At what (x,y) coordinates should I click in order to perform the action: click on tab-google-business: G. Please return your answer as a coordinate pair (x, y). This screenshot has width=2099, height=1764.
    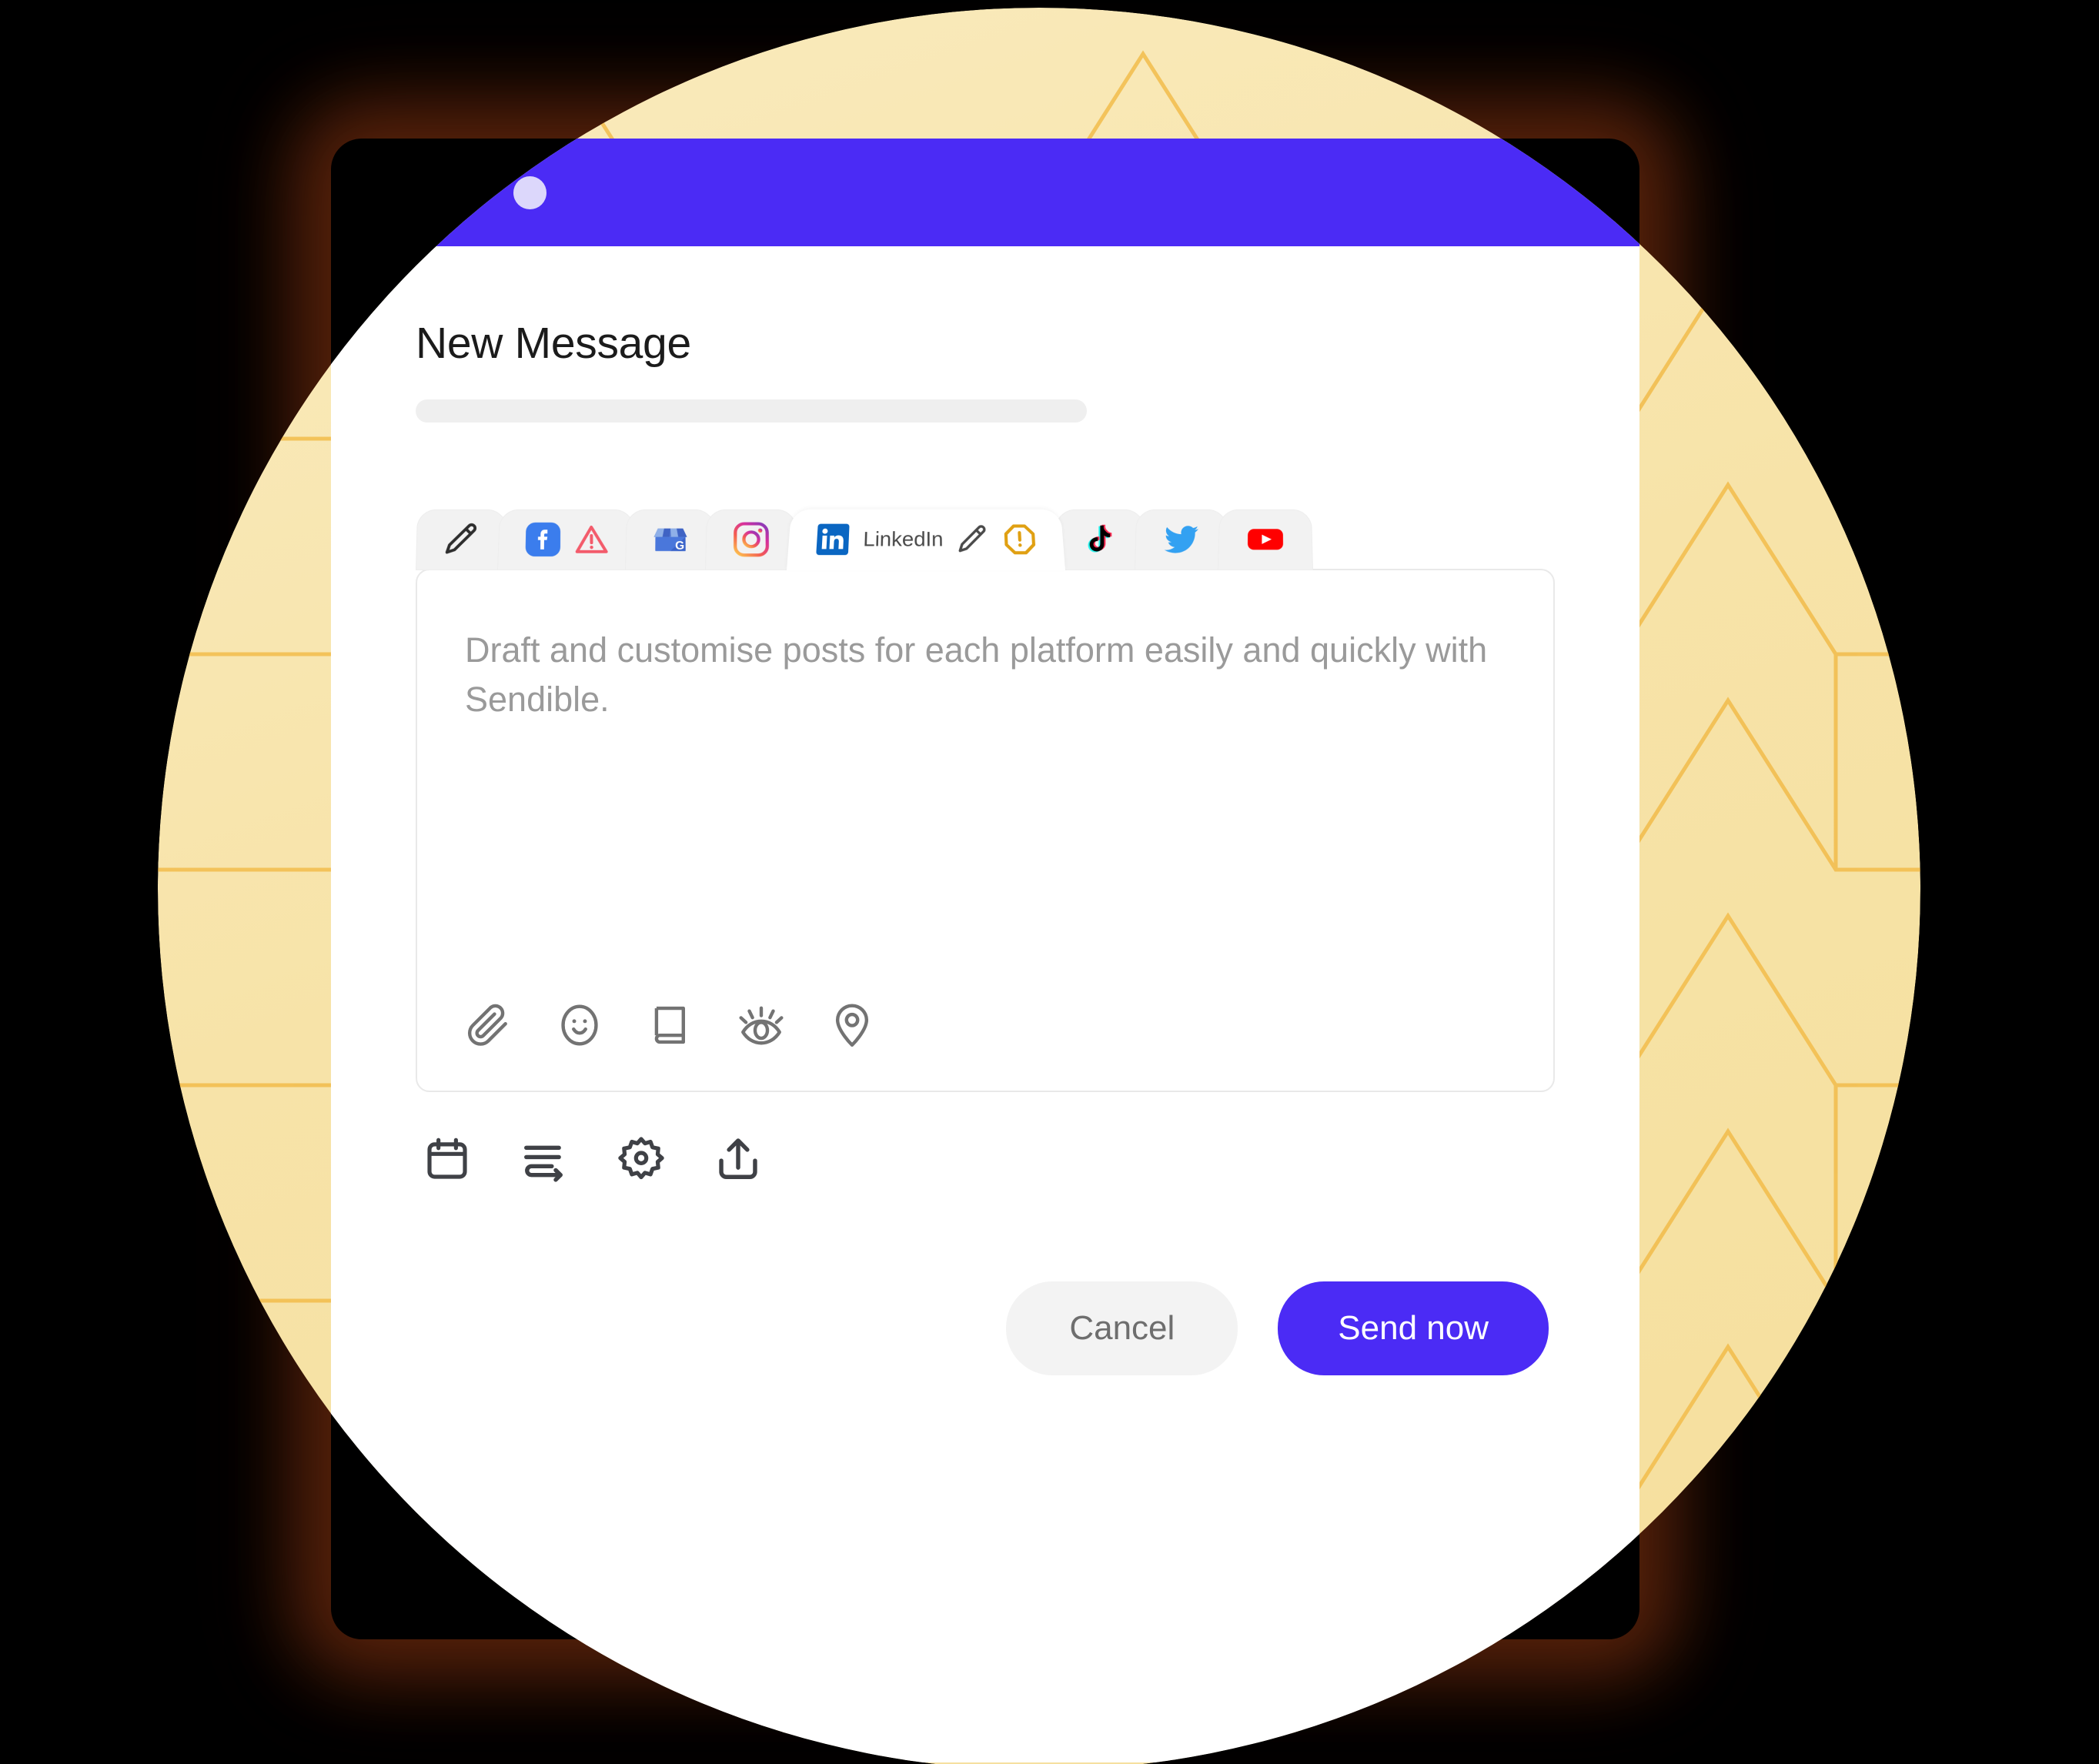
    Looking at the image, I should click on (670, 539).